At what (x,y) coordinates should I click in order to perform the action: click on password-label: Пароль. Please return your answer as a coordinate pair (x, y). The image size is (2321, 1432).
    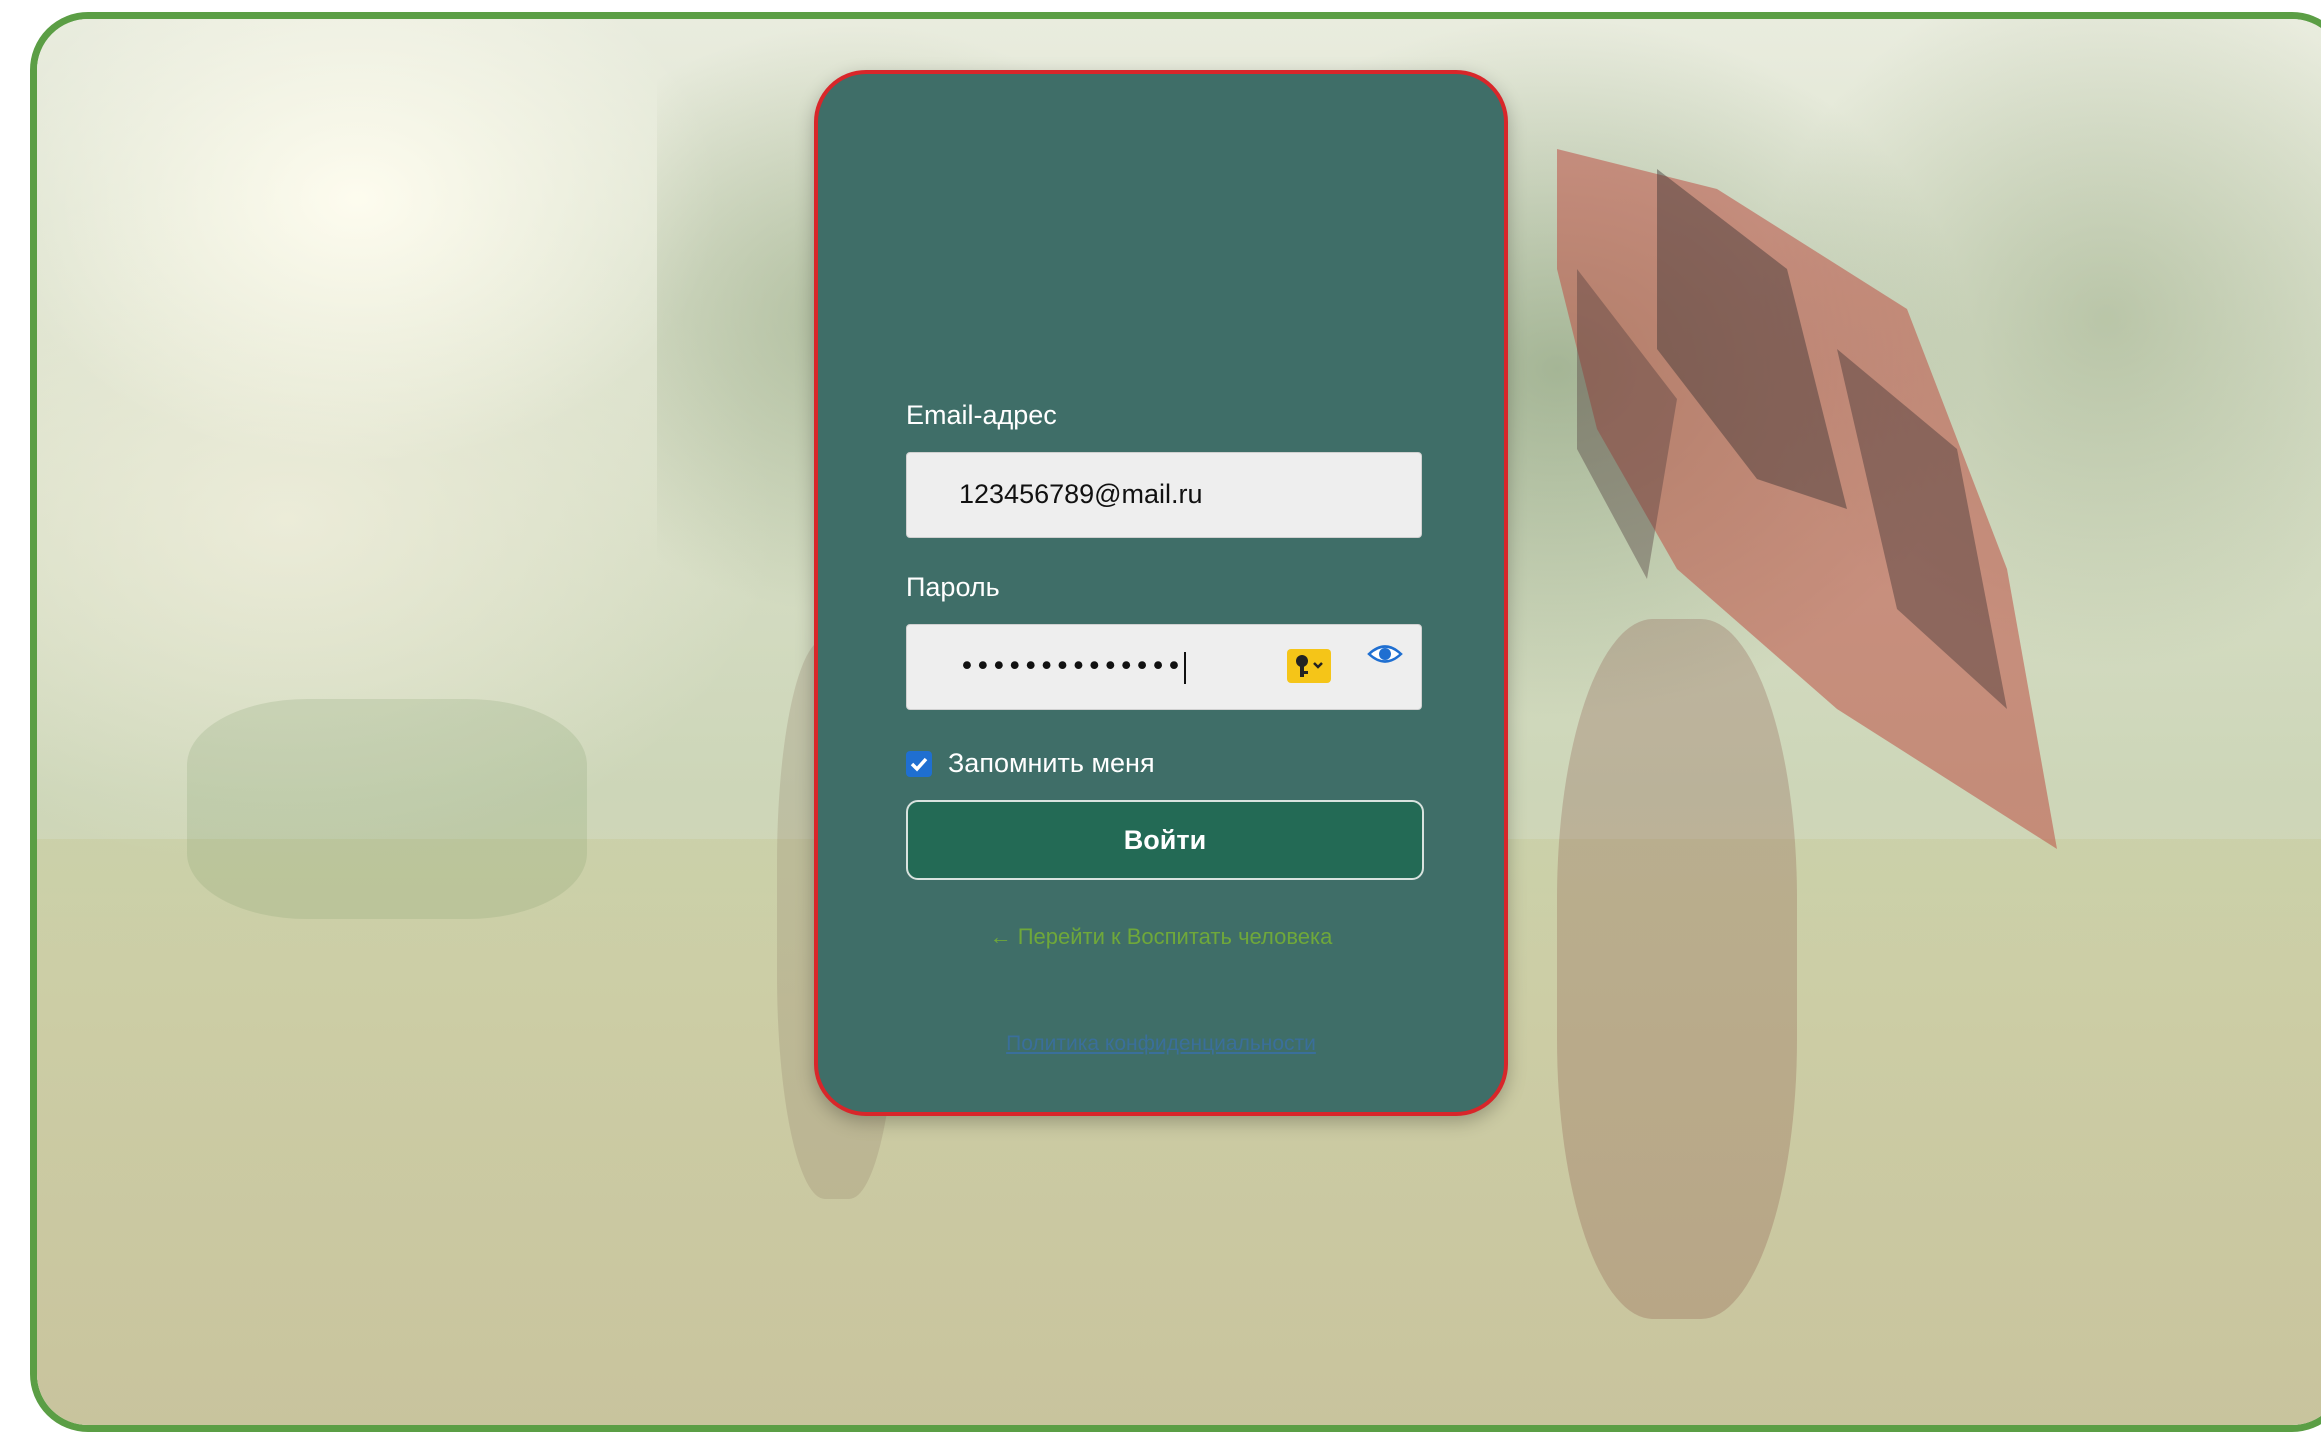
    Looking at the image, I should click on (953, 587).